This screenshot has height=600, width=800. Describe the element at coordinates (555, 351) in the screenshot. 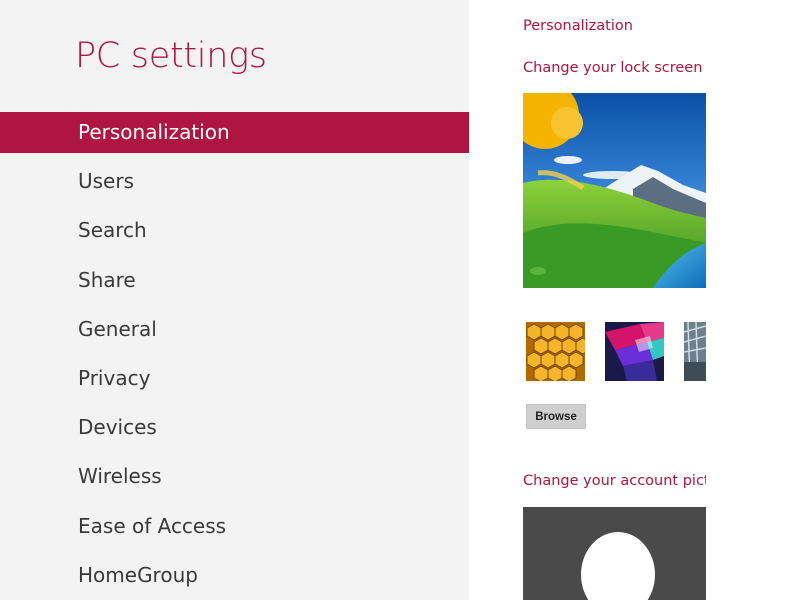

I see `lock-screen-thumbnail-honeycomb` at that location.